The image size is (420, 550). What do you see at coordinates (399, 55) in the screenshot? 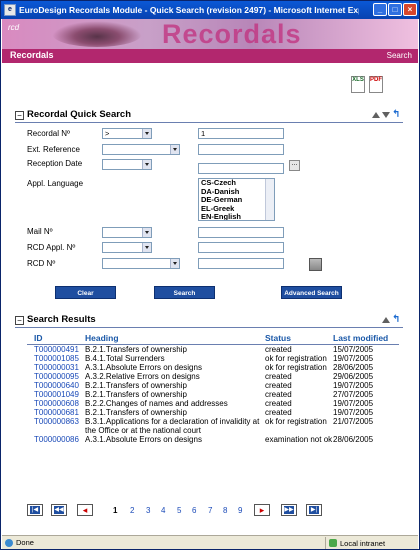
I see `search-link: Search` at bounding box center [399, 55].